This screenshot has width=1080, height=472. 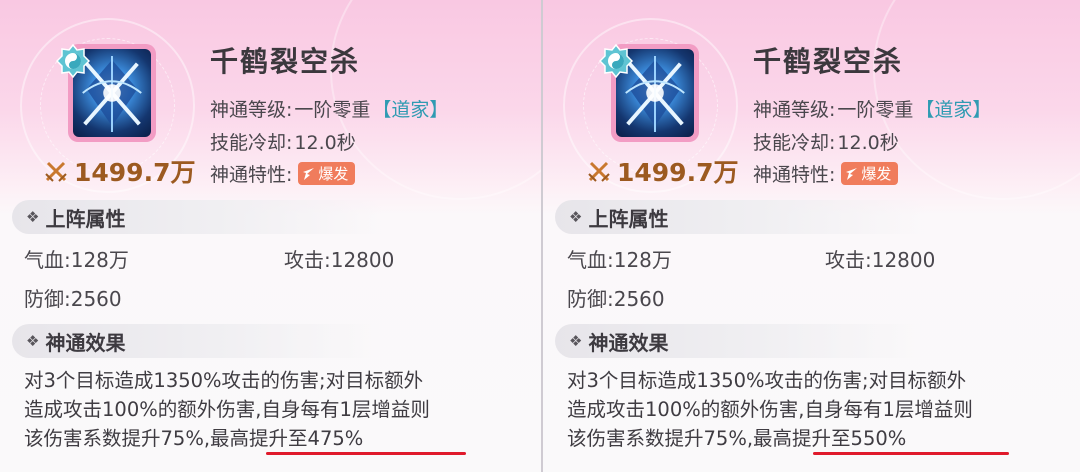 I want to click on effect-highlight: 最高提升至475%, so click(x=287, y=438).